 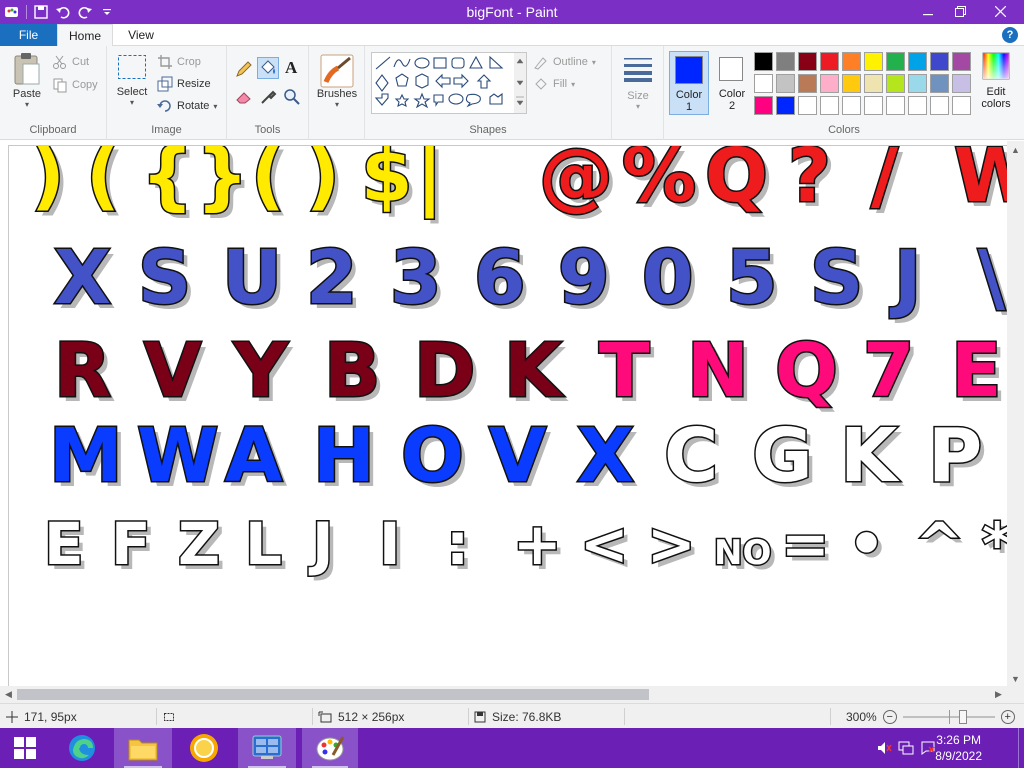 What do you see at coordinates (960, 11) in the screenshot?
I see `restore-button` at bounding box center [960, 11].